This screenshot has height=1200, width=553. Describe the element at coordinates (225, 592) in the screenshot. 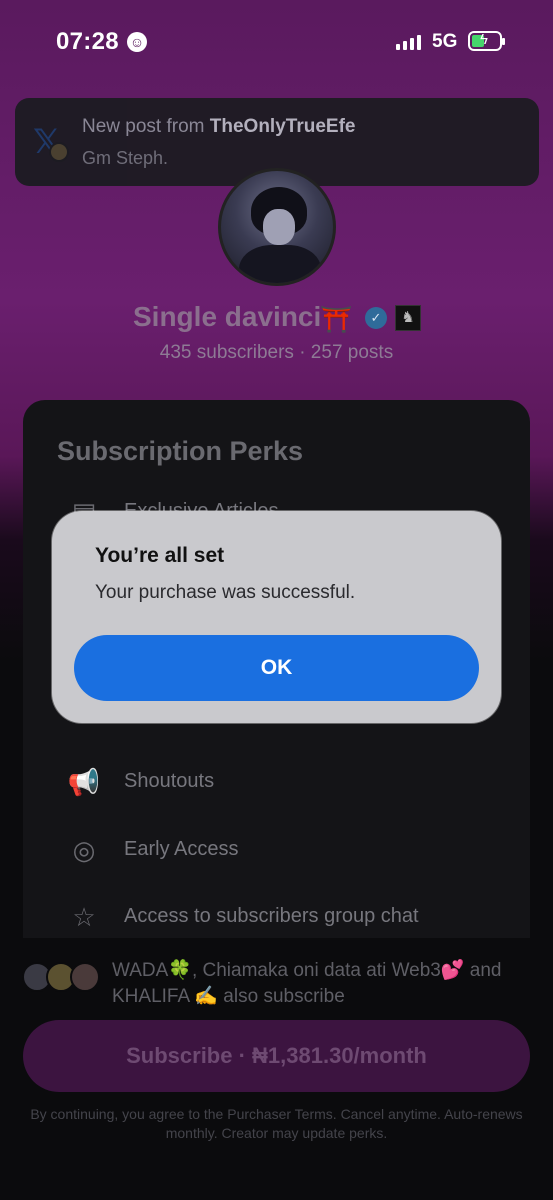

I see `alert-message: Your purchase was successful.` at that location.